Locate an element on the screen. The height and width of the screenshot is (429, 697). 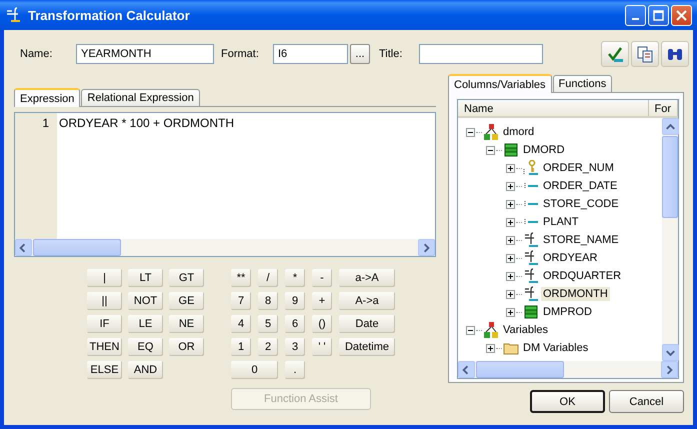
check-icon is located at coordinates (615, 54).